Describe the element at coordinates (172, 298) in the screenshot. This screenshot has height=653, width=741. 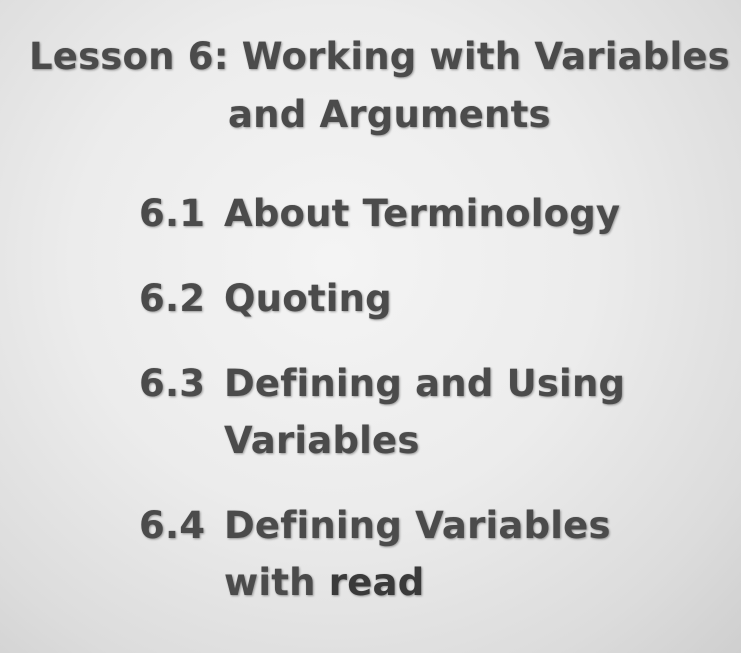
I see `item-number: 6.2` at that location.